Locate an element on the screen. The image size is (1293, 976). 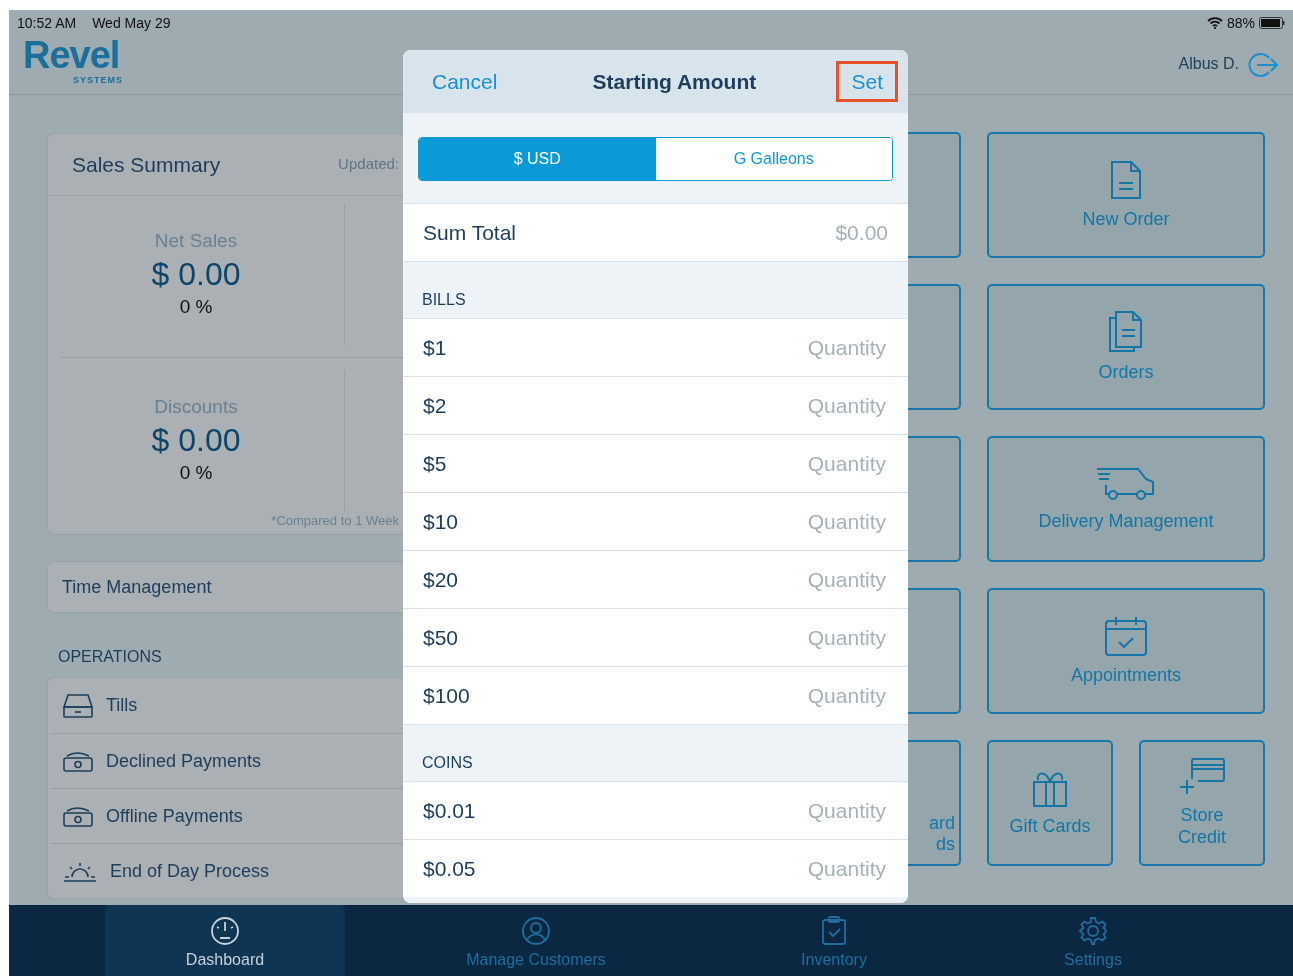
cancel-button: Cancel is located at coordinates (465, 81).